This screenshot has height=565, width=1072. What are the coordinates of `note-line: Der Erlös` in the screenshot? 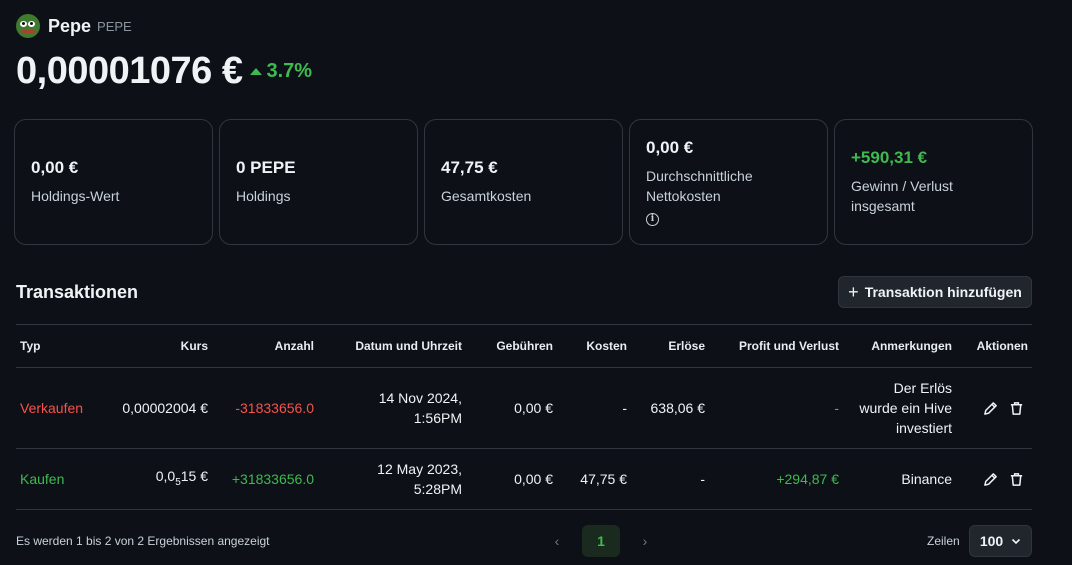 It's located at (922, 388).